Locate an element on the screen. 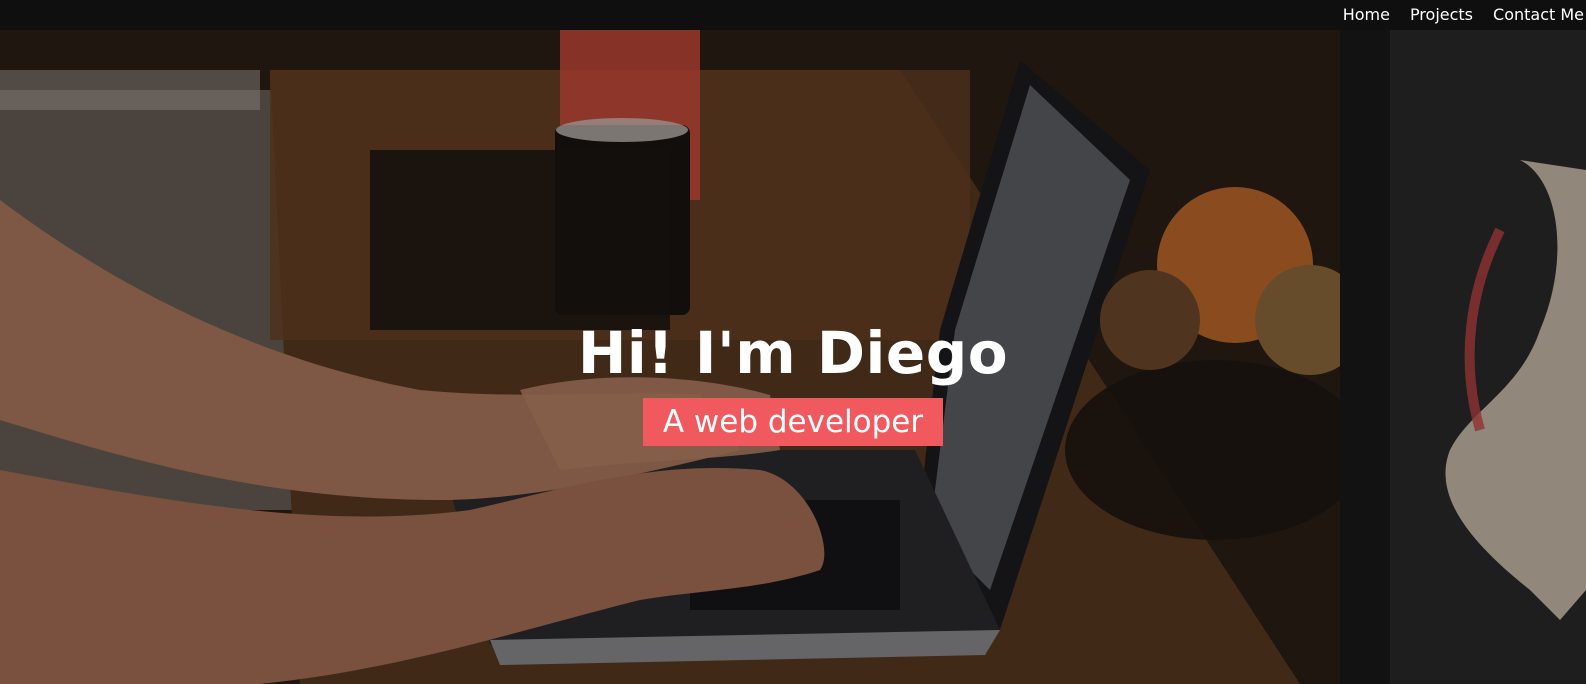 The height and width of the screenshot is (684, 1586). top-navbar: Home Projects Contact Me is located at coordinates (793, 15).